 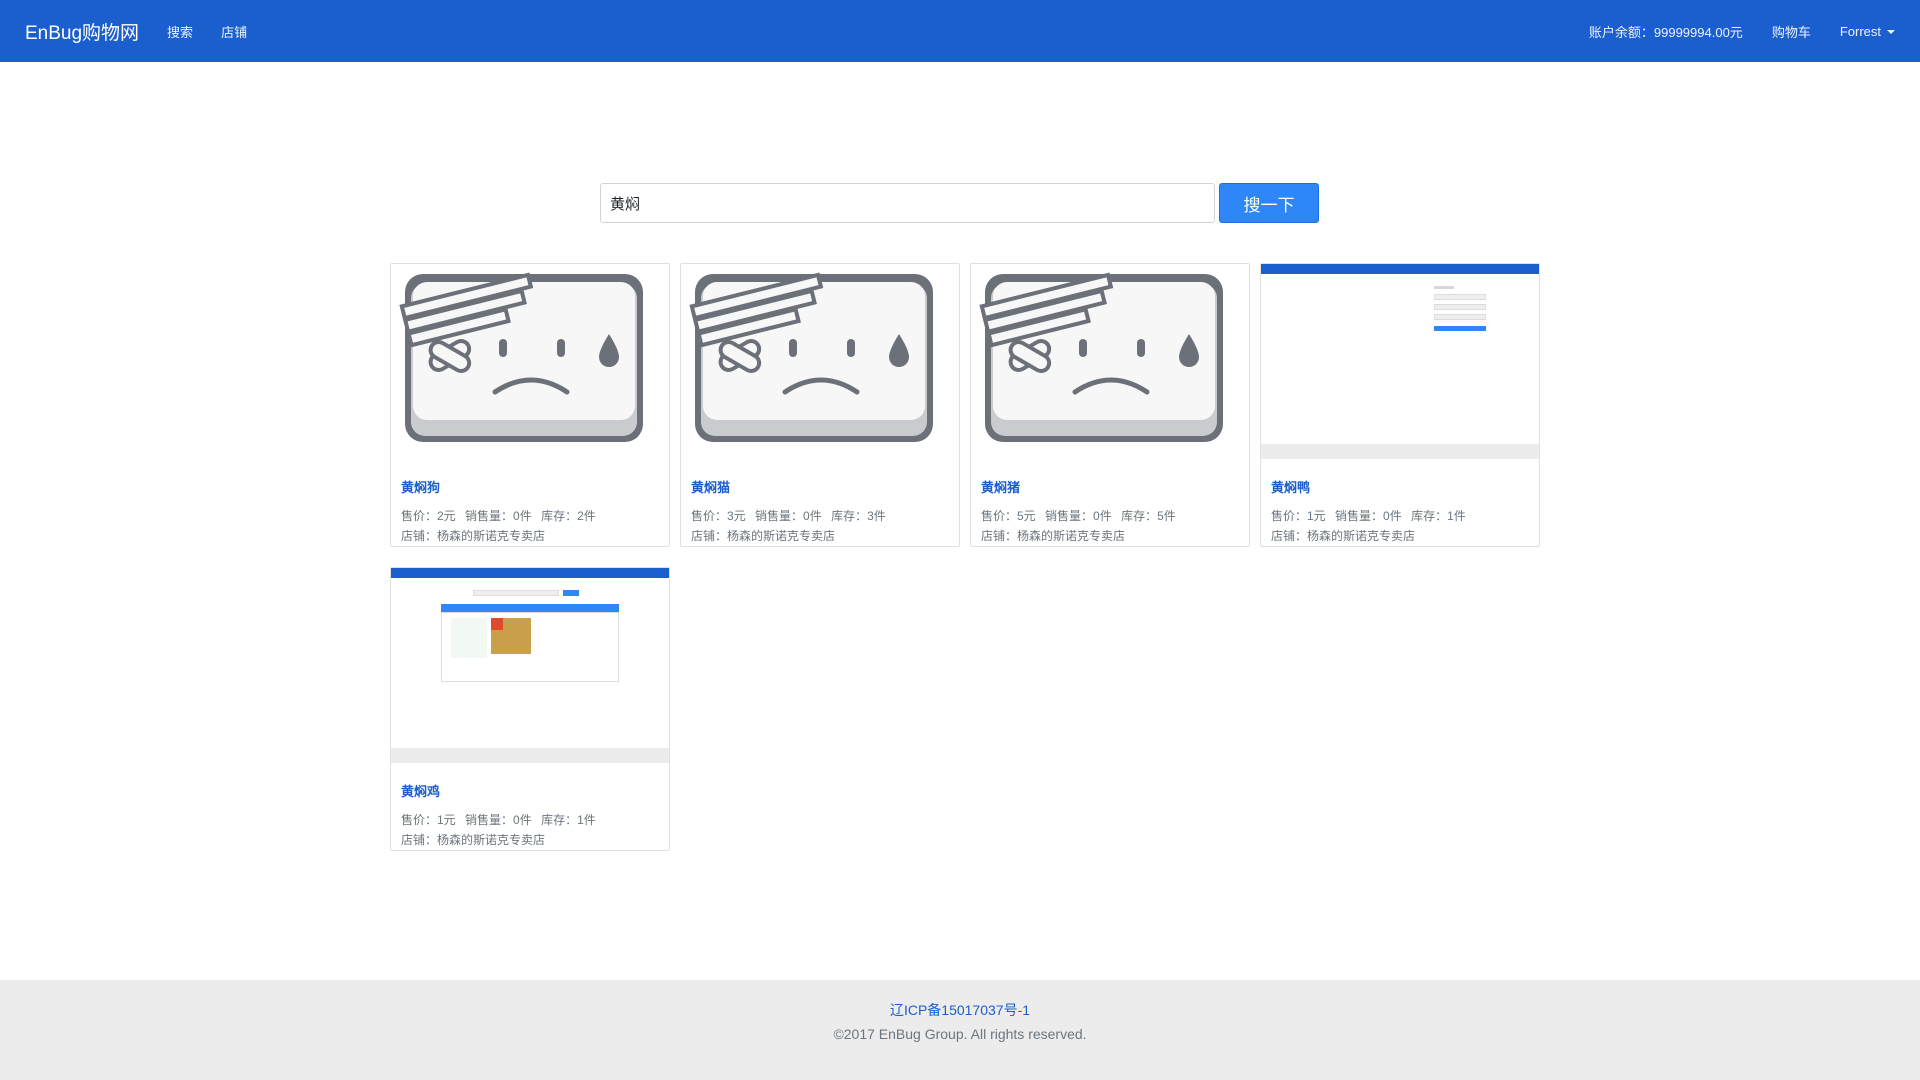 I want to click on product-card: 黄焖鸭 售价：1元 销售量：0件 库存：1件 店铺：杨森的斯诺克专卖店, so click(x=1400, y=405).